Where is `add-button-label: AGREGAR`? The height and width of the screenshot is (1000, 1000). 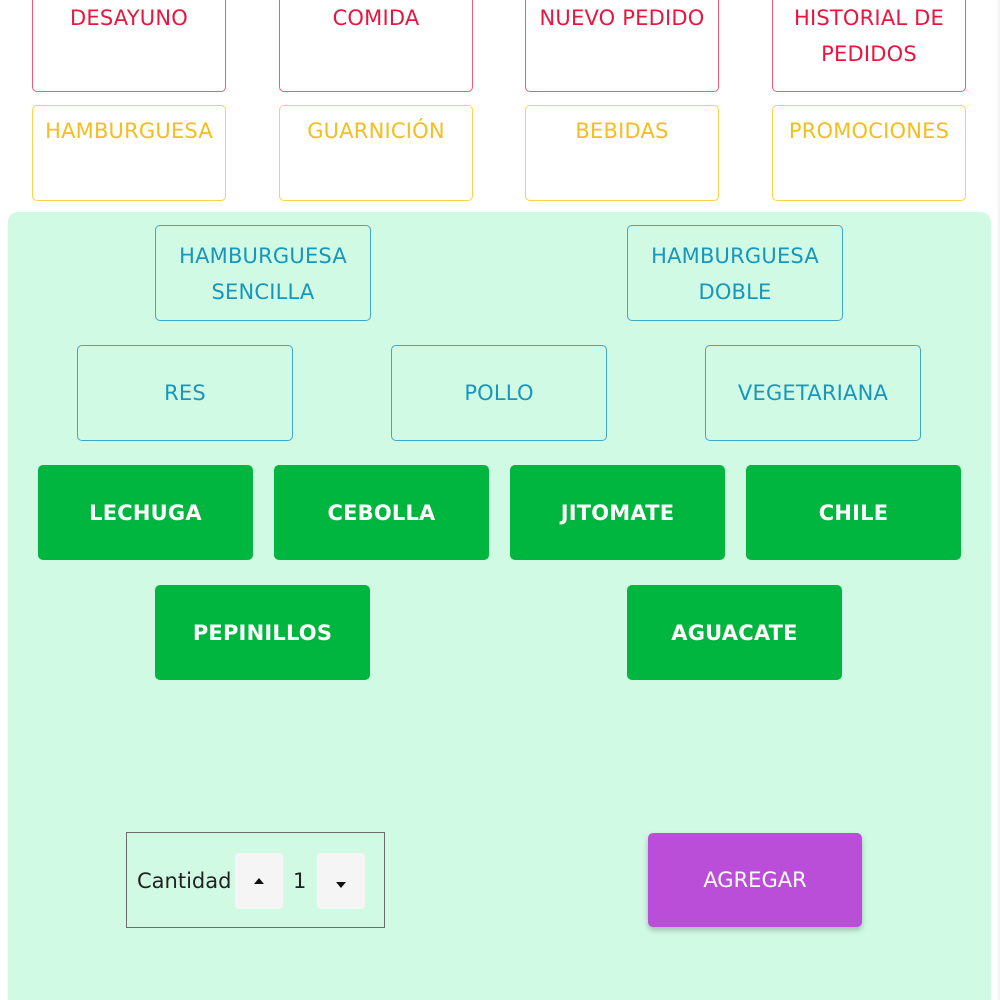
add-button-label: AGREGAR is located at coordinates (755, 880).